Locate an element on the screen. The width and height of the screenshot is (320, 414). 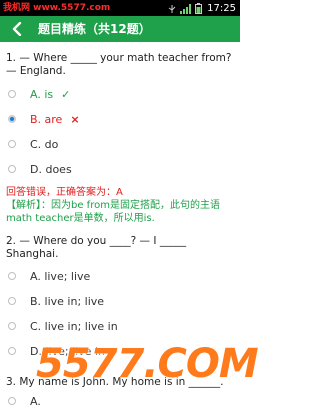
title-bar: 题目精练（共12题） is located at coordinates (120, 29).